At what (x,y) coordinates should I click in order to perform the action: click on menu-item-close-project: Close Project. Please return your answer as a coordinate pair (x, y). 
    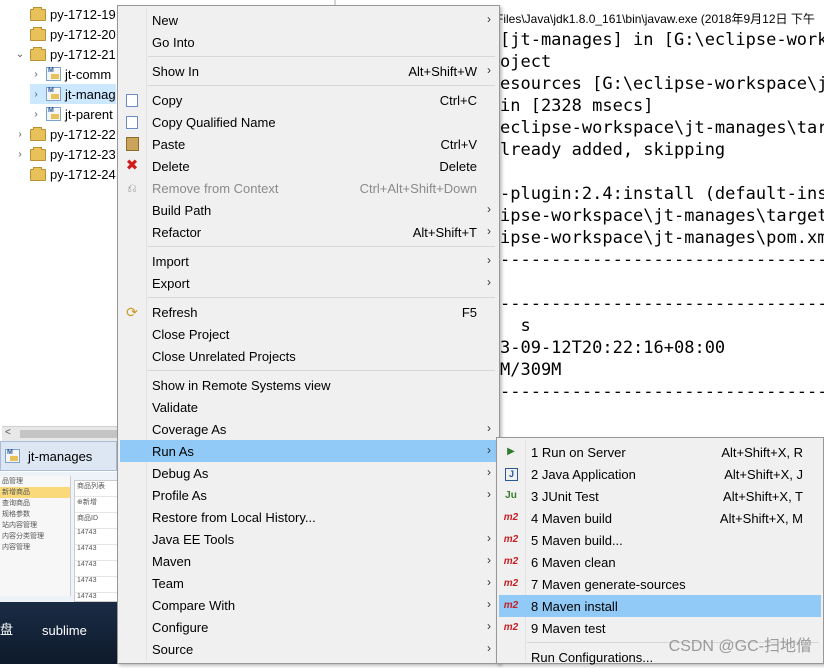
    Looking at the image, I should click on (308, 334).